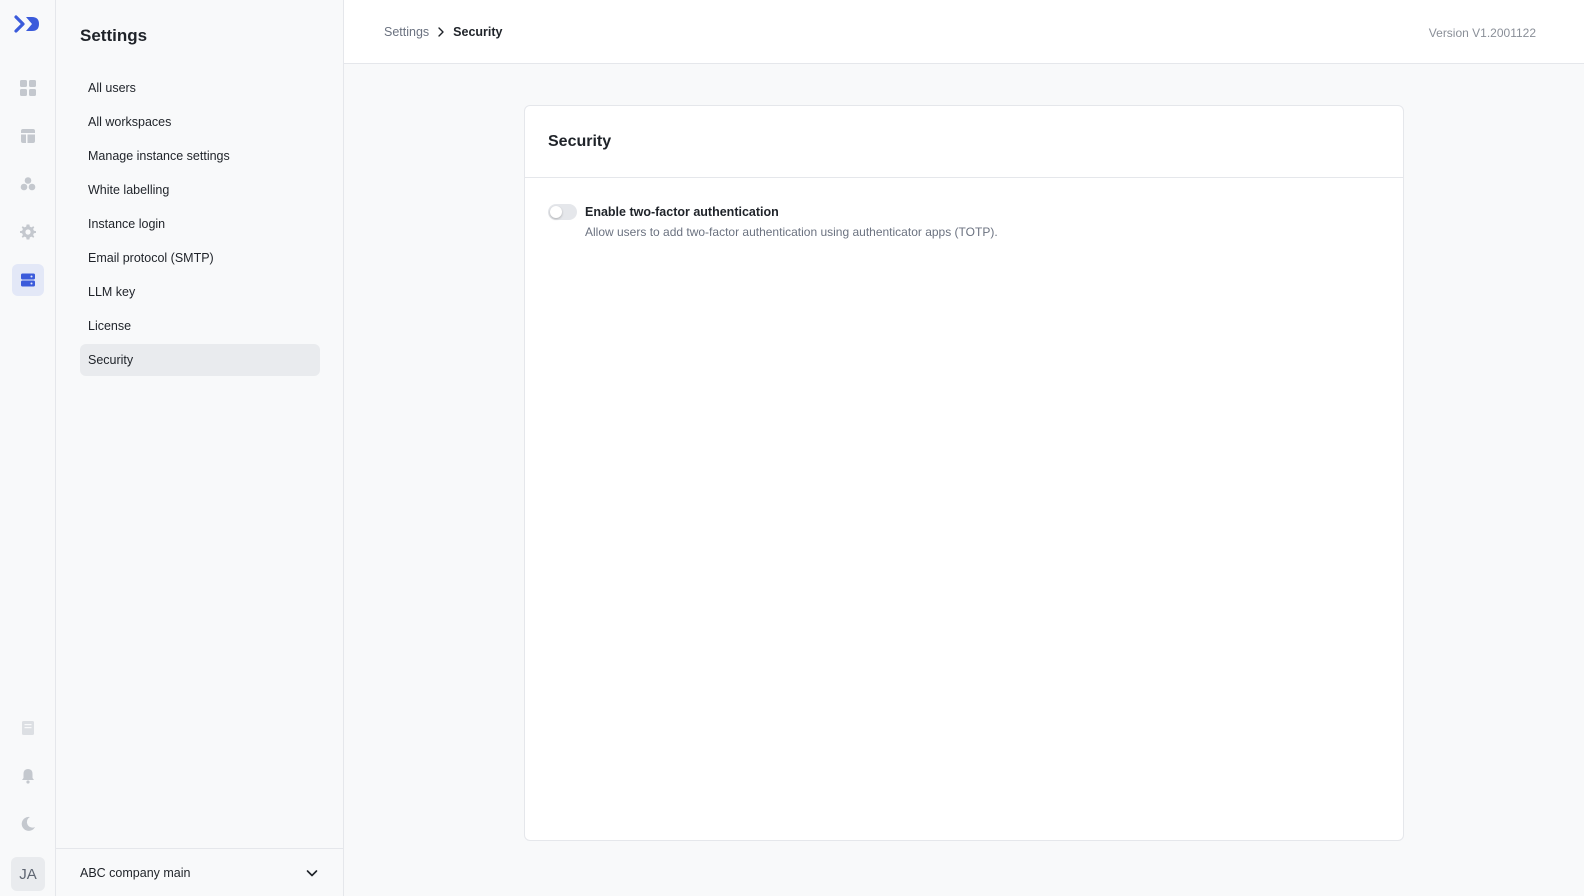 The height and width of the screenshot is (896, 1584). I want to click on theme-toggle-button, so click(28, 824).